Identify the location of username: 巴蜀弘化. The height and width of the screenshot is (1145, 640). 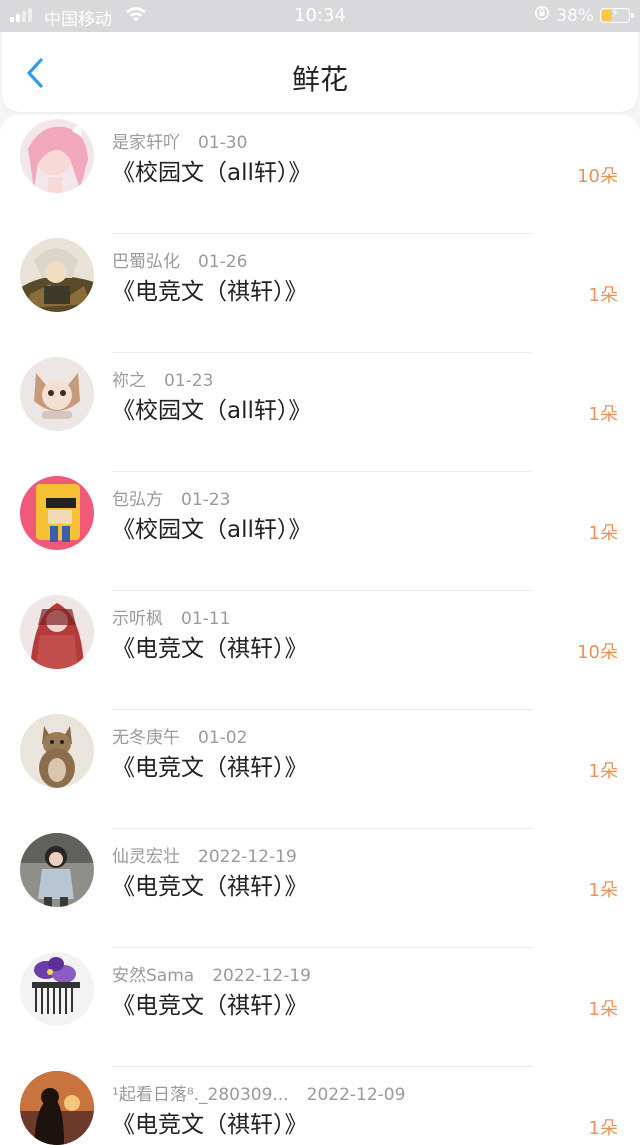
(146, 262).